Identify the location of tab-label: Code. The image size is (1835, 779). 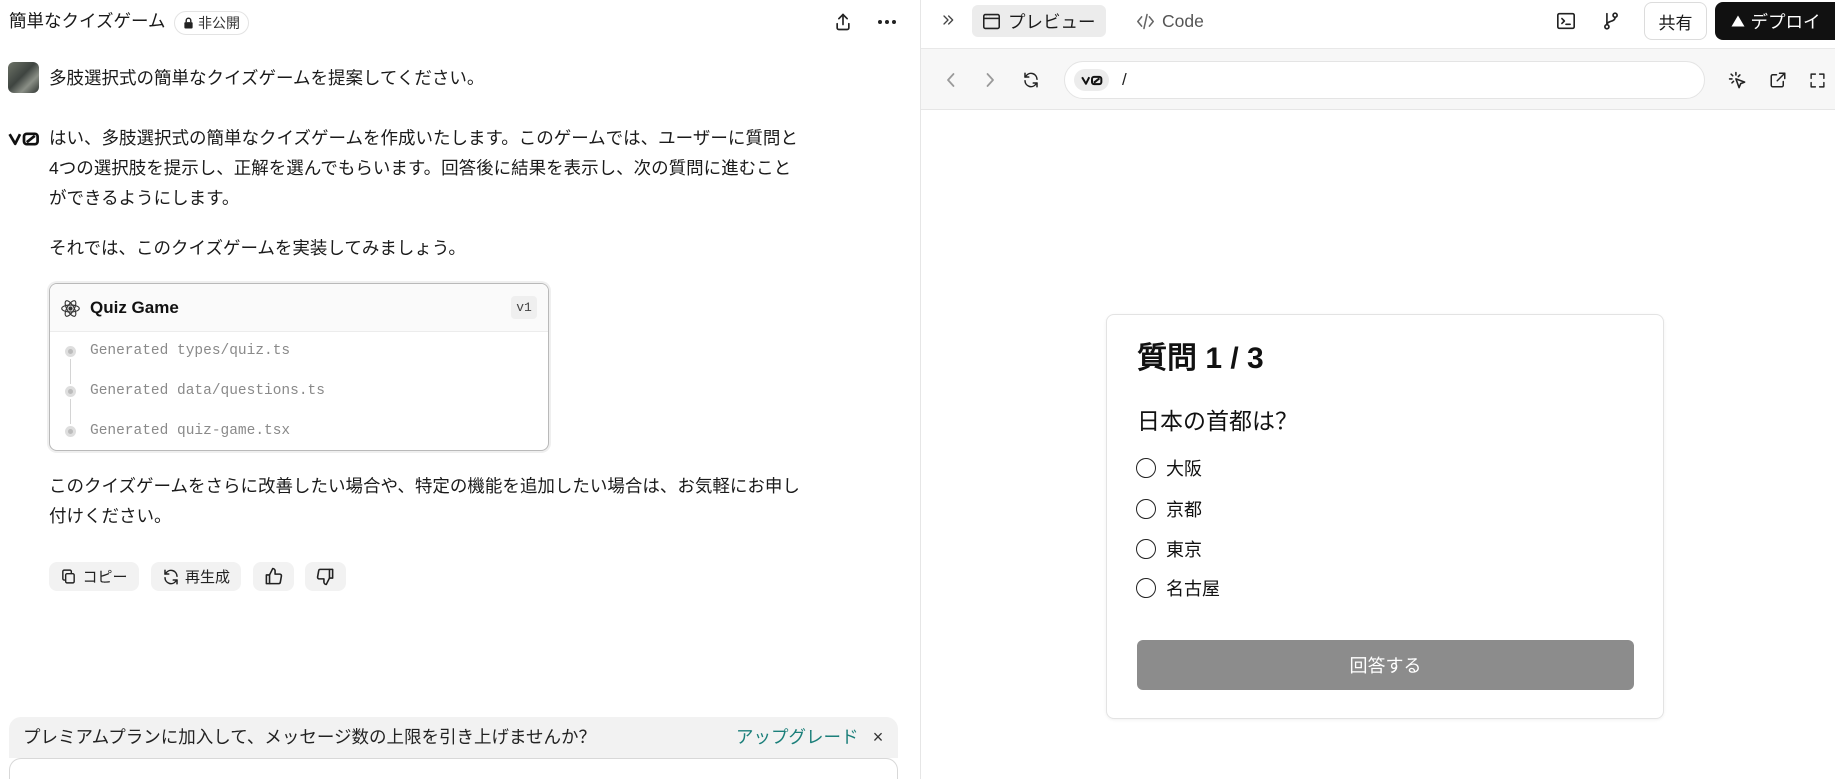
(1183, 20).